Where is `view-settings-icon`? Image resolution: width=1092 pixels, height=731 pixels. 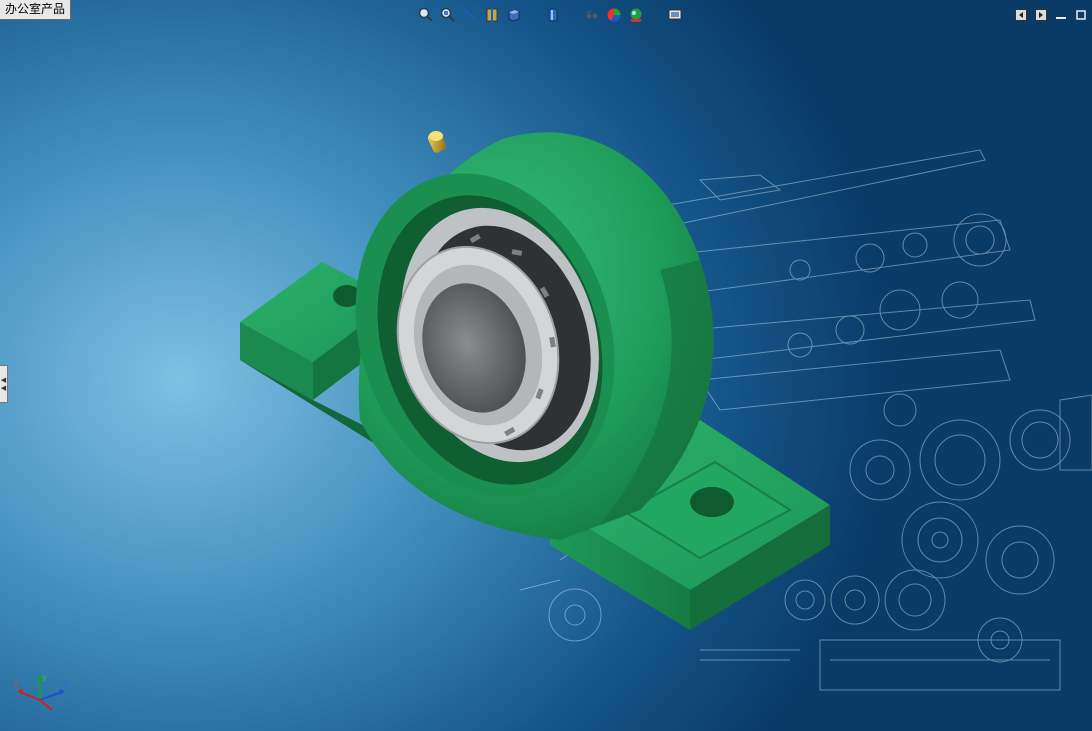
view-settings-icon is located at coordinates (674, 15).